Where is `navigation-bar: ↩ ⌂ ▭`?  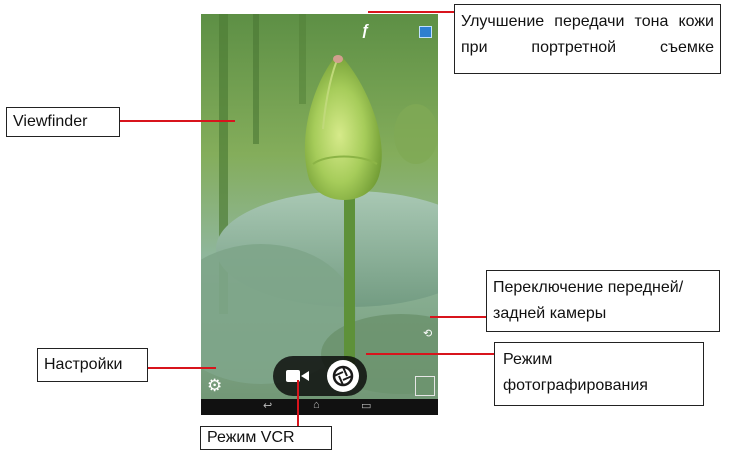
navigation-bar: ↩ ⌂ ▭ is located at coordinates (319, 407).